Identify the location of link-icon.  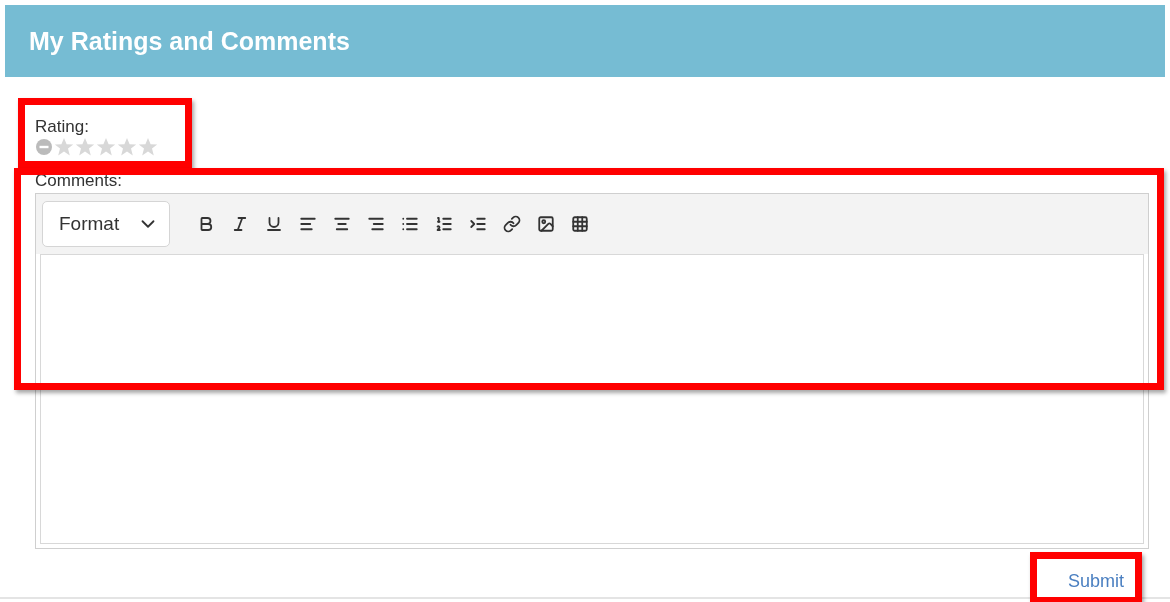
(512, 224).